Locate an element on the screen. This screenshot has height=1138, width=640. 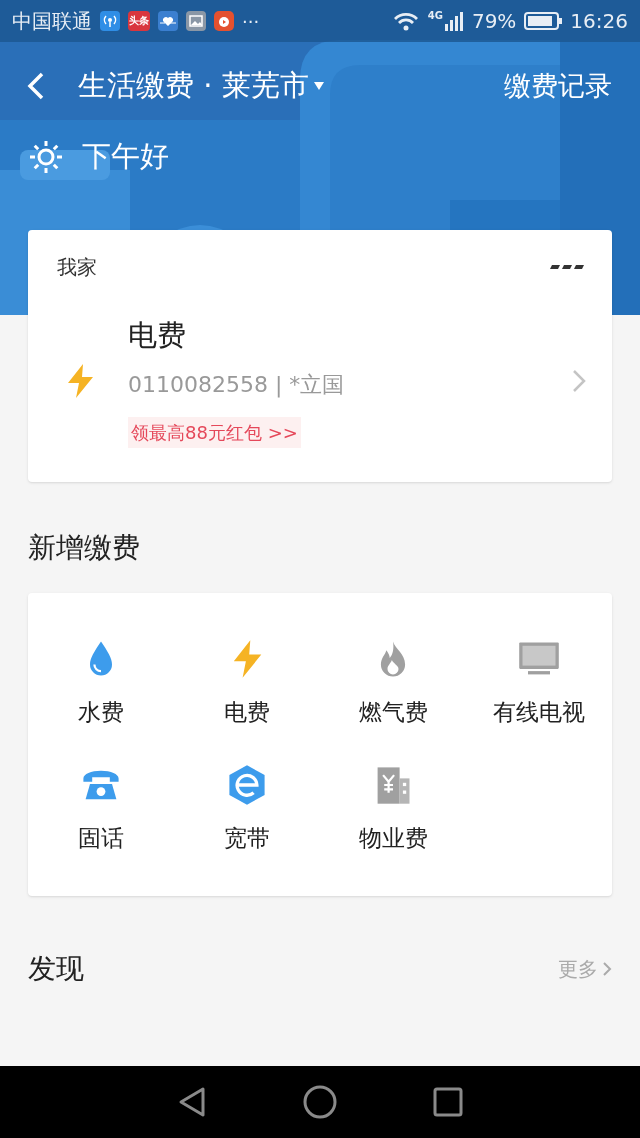
carrier-name: 中国联通 is located at coordinates (52, 21).